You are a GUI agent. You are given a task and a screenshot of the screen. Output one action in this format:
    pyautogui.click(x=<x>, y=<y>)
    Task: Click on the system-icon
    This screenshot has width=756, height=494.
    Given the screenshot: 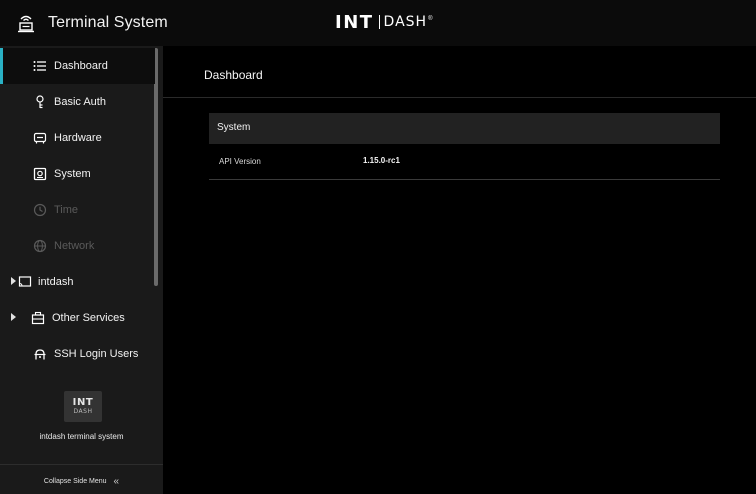 What is the action you would take?
    pyautogui.click(x=40, y=174)
    